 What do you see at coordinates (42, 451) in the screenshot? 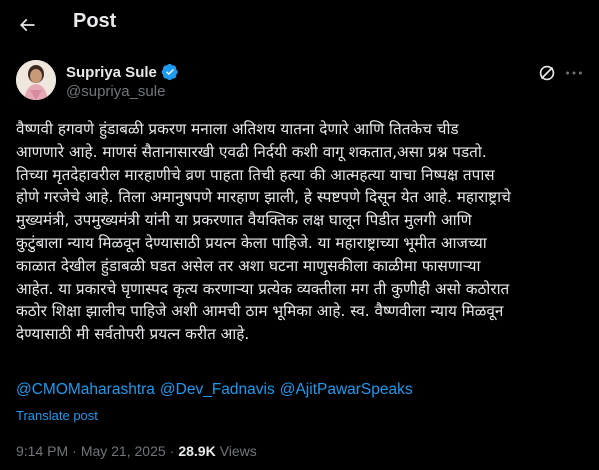
I see `post-time: 9:14 PM` at bounding box center [42, 451].